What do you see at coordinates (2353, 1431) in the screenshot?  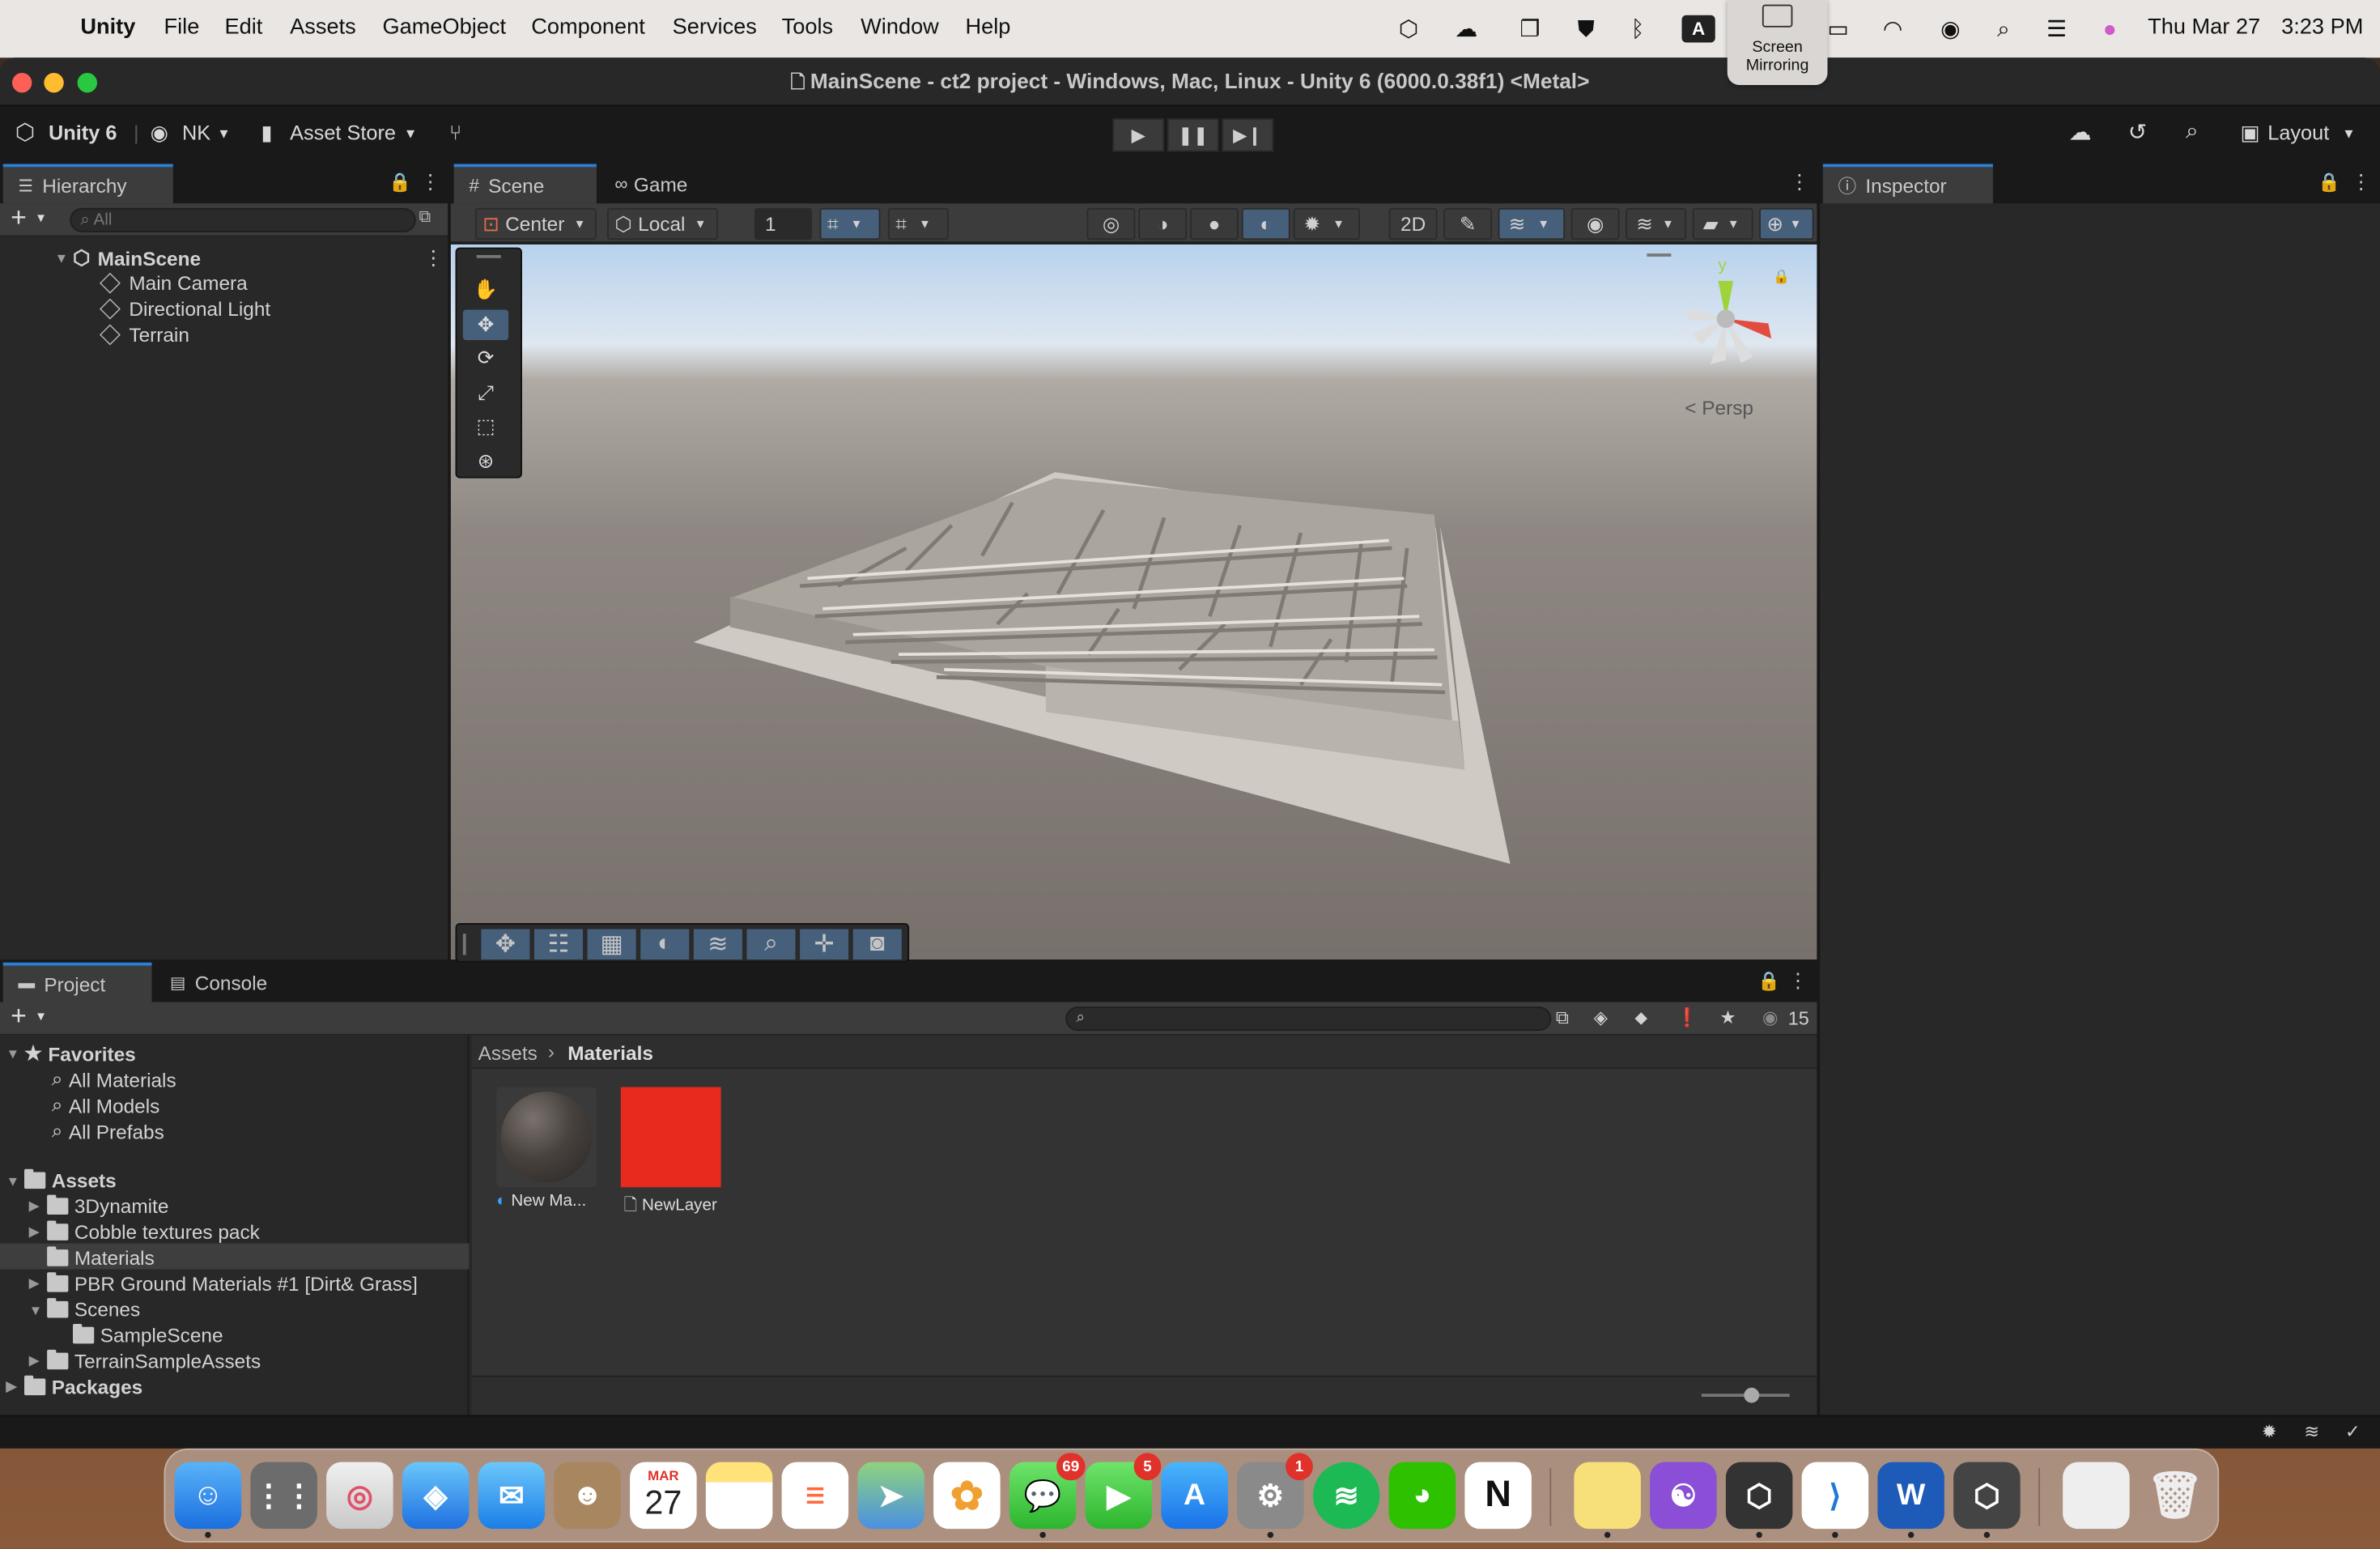 I see `checkmark-icon: ✓` at bounding box center [2353, 1431].